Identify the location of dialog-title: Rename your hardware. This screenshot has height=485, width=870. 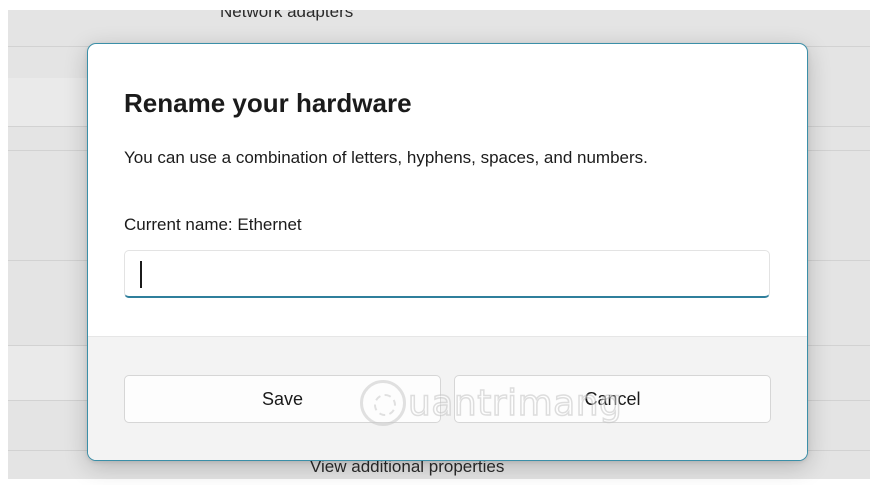
(268, 103).